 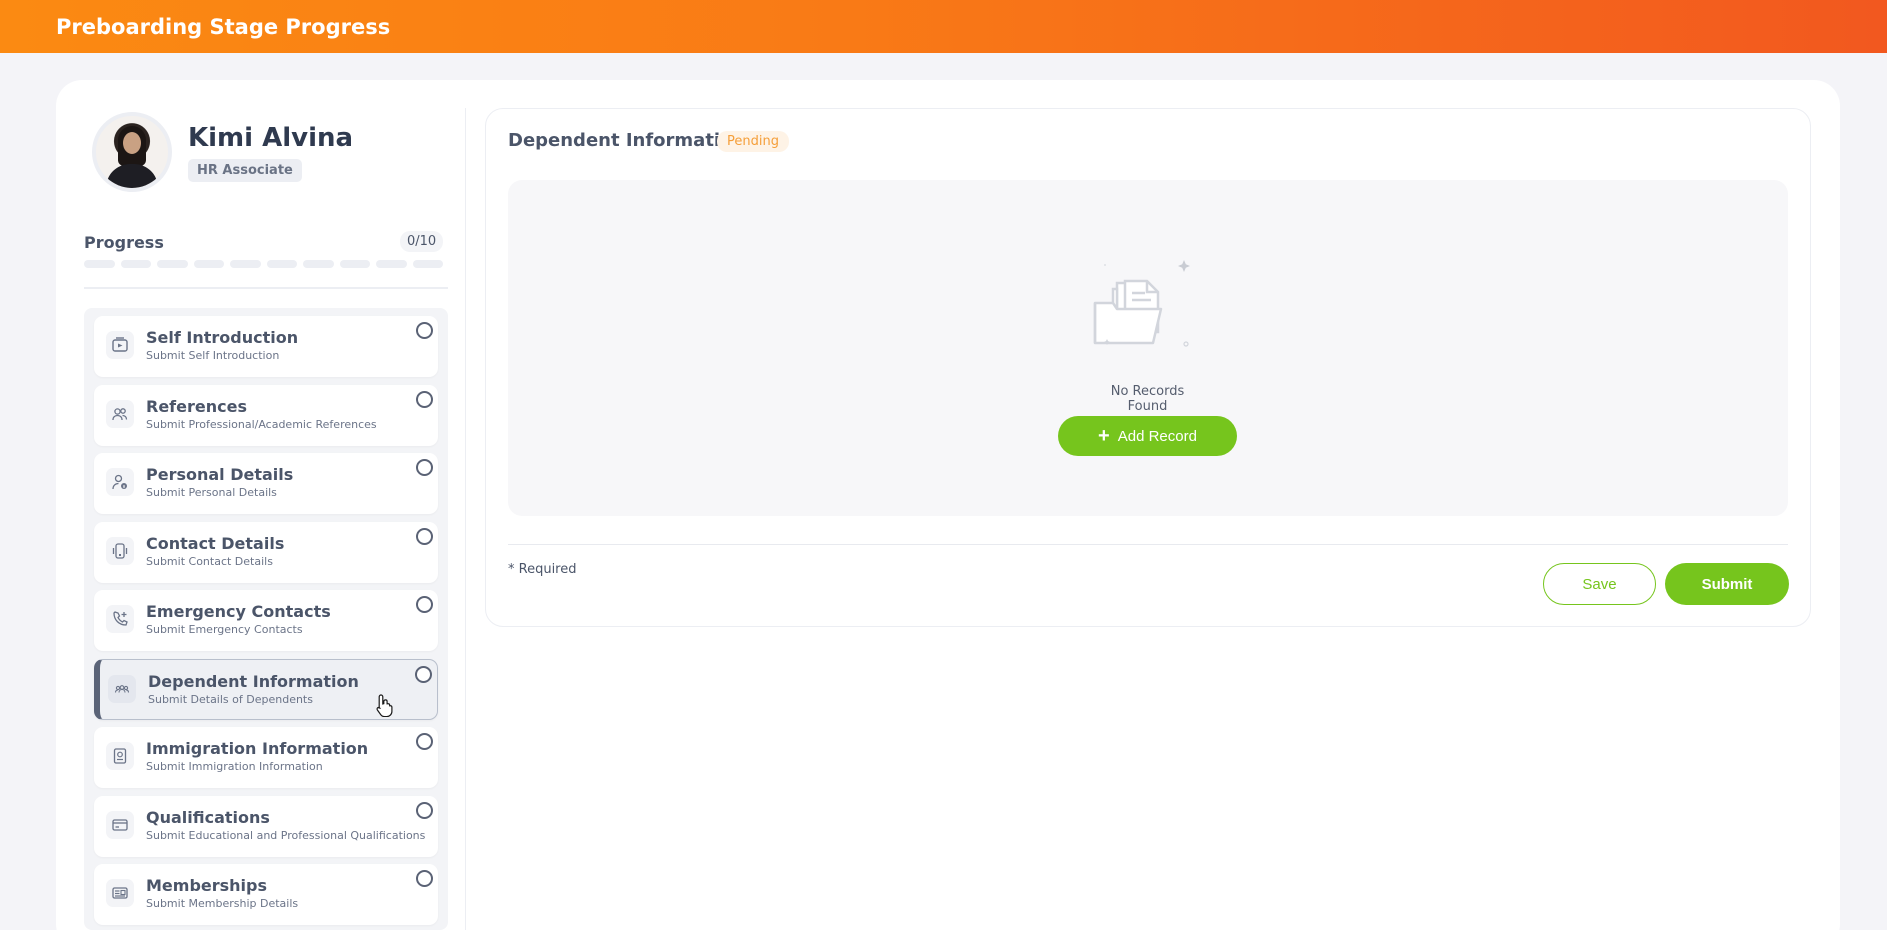 I want to click on top-bar: Preboarding Stage Progress, so click(x=943, y=26).